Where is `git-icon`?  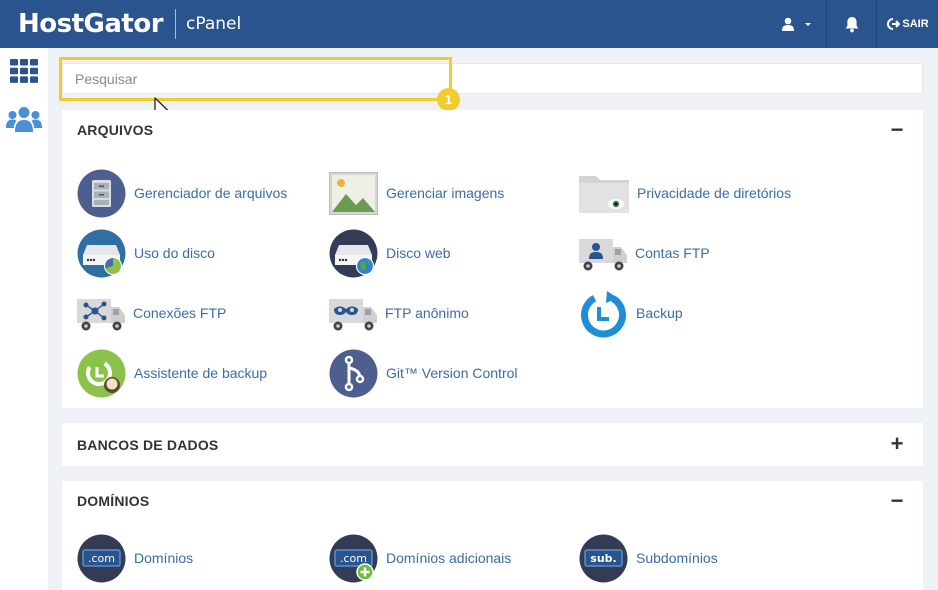 git-icon is located at coordinates (353, 373).